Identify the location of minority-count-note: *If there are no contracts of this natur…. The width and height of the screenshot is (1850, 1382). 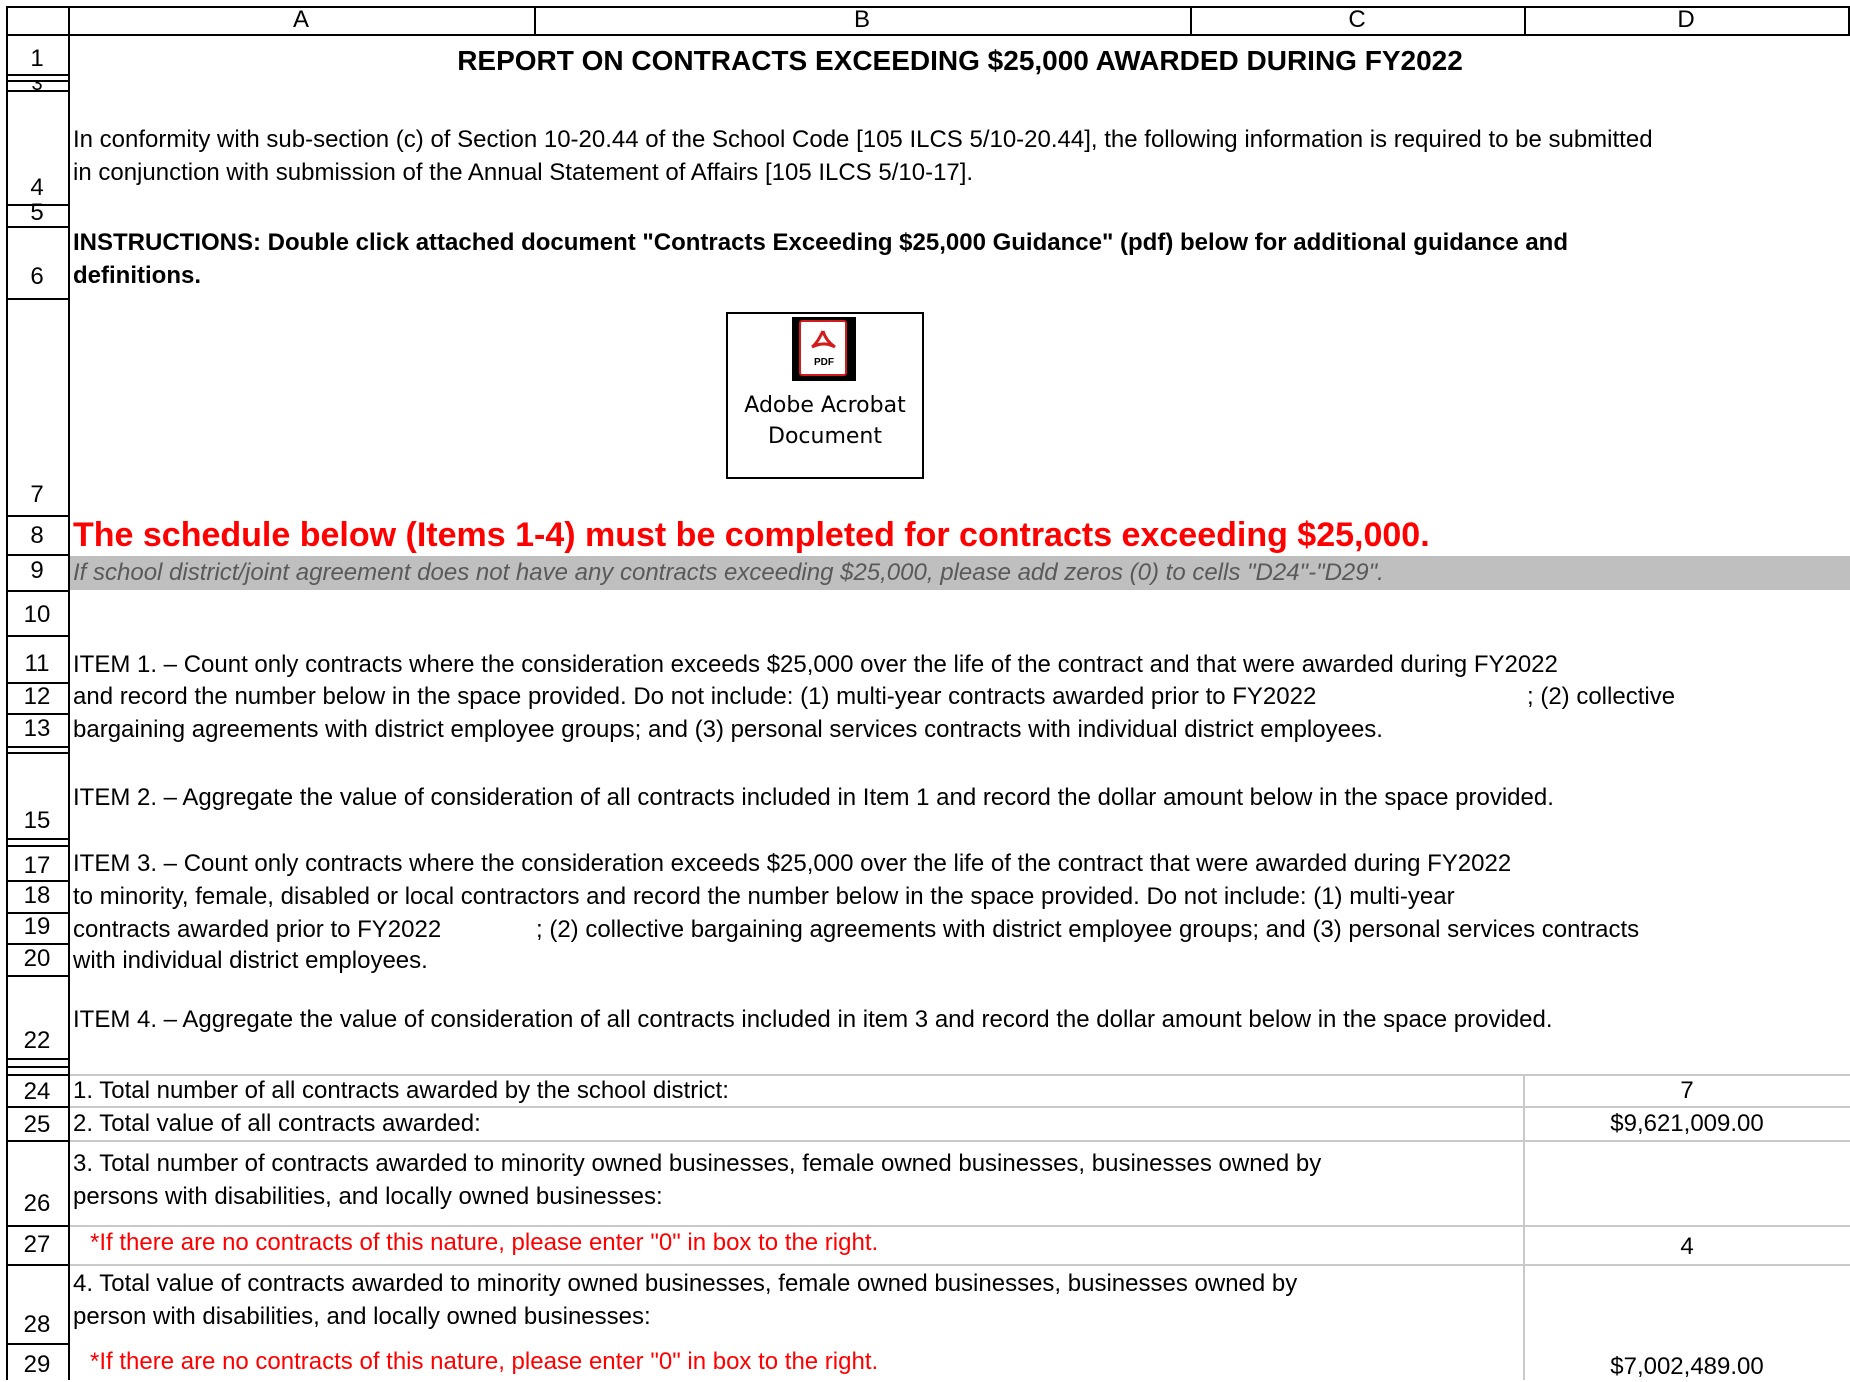
(484, 1242).